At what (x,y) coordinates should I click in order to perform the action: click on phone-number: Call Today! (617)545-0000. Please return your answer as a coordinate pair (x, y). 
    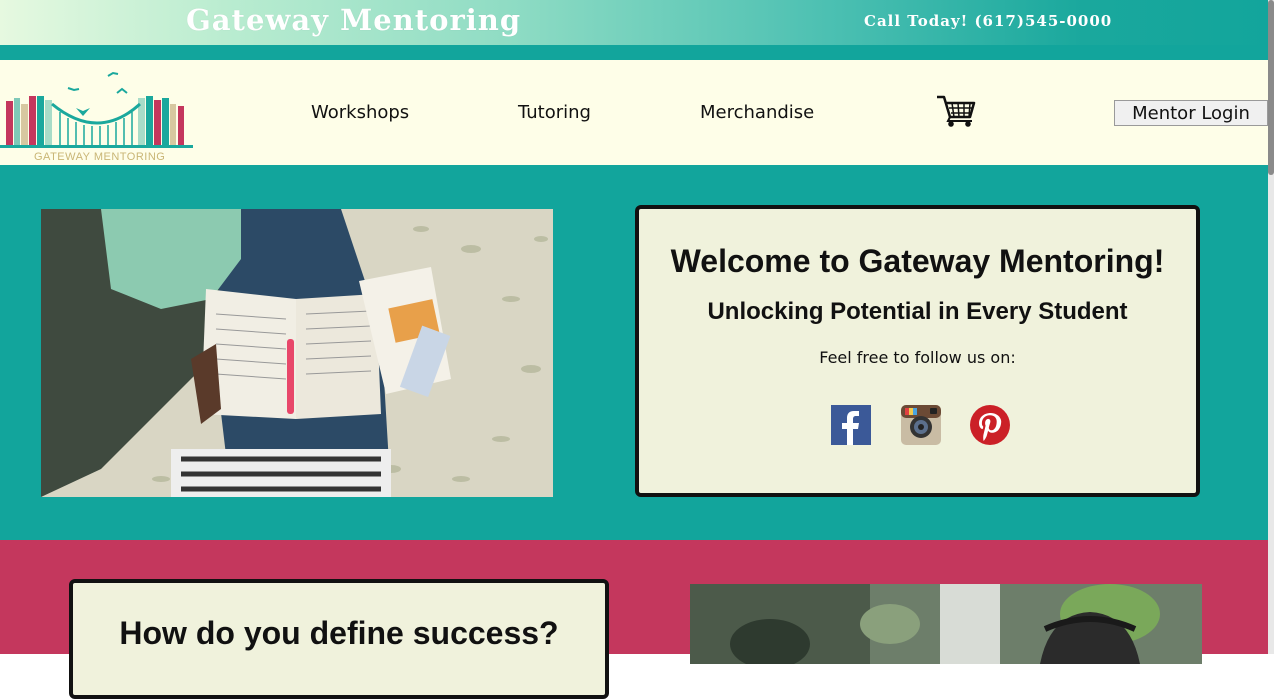
    Looking at the image, I should click on (988, 21).